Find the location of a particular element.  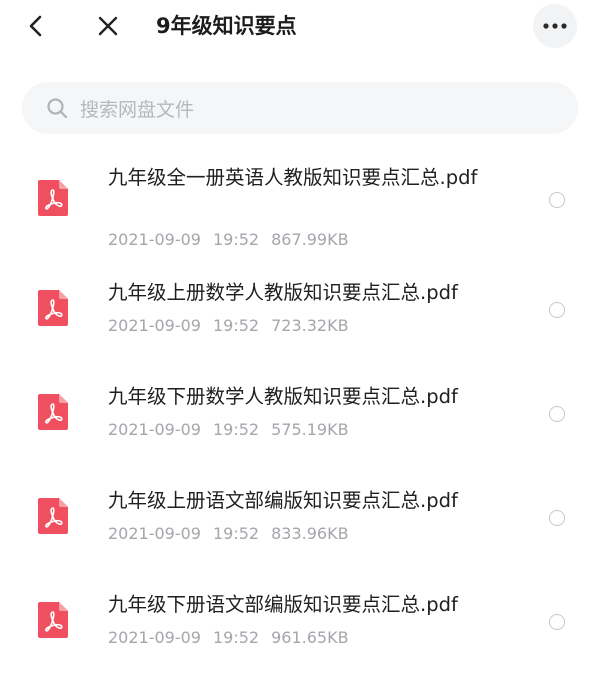

file-meta: 2021-09-09 19:52 833.96KB is located at coordinates (234, 533).